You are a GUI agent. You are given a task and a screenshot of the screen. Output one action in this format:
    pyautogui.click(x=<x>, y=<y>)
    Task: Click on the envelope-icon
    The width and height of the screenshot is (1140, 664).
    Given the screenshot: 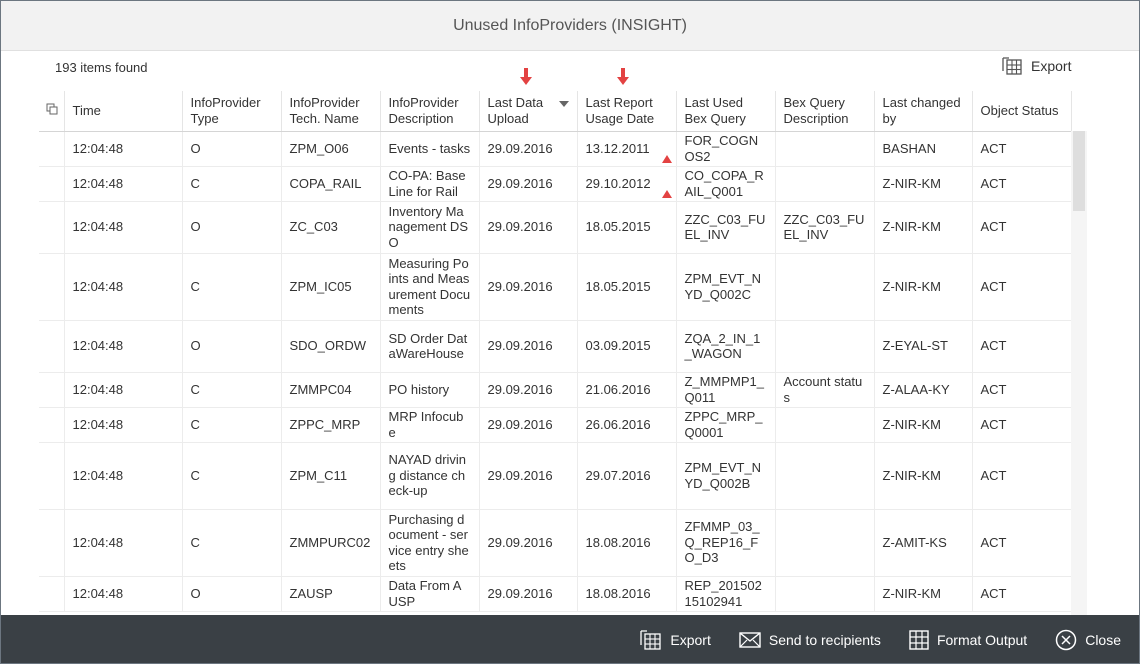 What is the action you would take?
    pyautogui.click(x=750, y=640)
    